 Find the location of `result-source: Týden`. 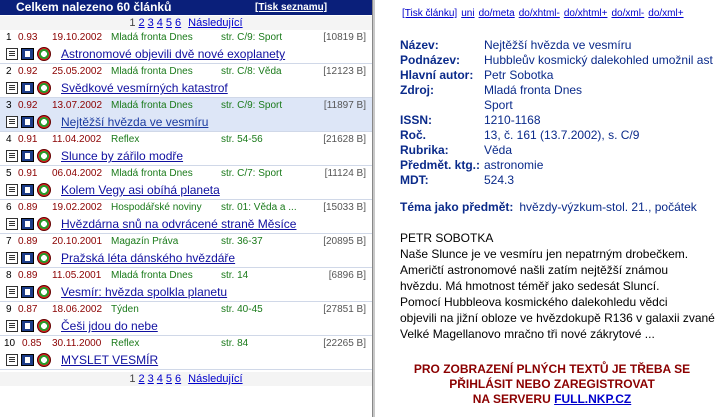

result-source: Týden is located at coordinates (125, 309).